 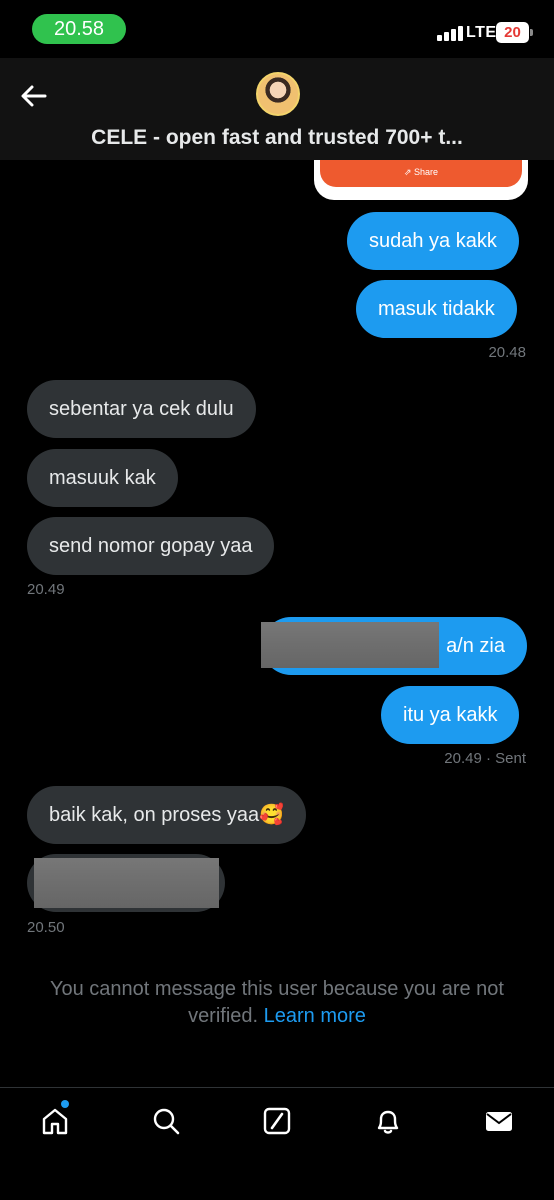 I want to click on avatar, so click(x=278, y=94).